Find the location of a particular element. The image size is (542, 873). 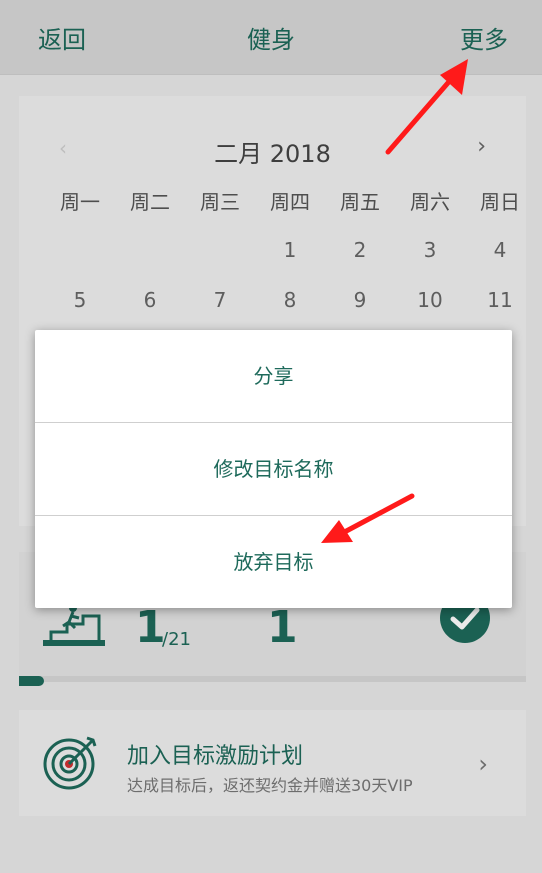

menu-item-rename-goal: 修改目标名称 is located at coordinates (273, 469).